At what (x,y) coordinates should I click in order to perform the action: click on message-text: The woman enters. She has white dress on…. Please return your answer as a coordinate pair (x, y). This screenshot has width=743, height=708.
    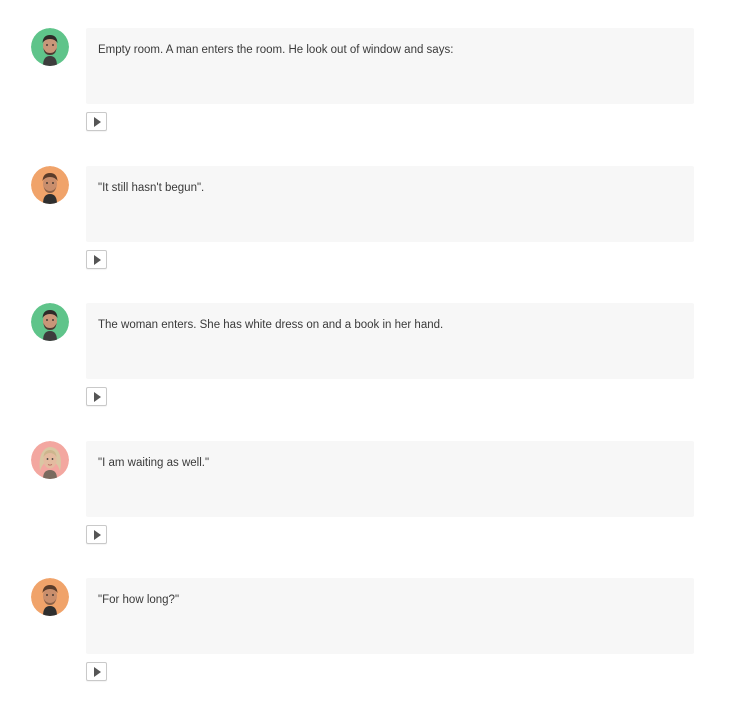
    Looking at the image, I should click on (390, 341).